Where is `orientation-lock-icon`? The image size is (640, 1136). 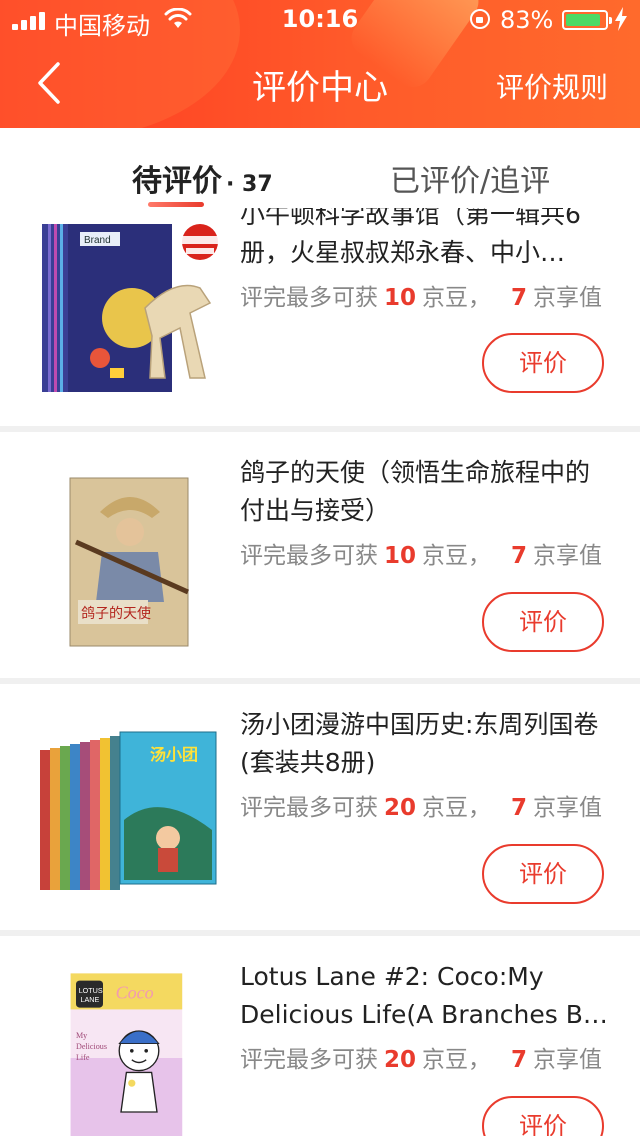
orientation-lock-icon is located at coordinates (480, 19).